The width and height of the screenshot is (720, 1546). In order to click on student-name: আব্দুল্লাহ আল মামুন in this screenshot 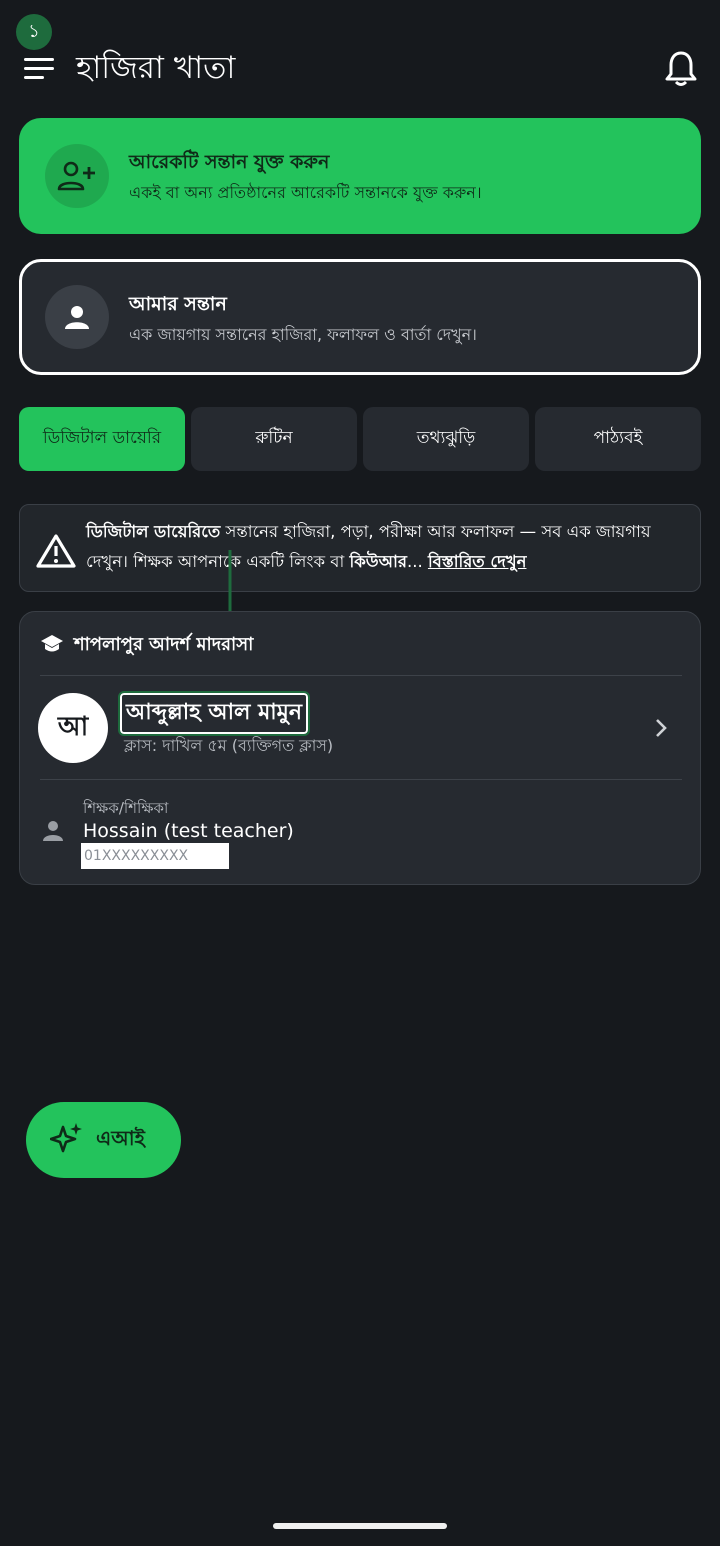, I will do `click(214, 713)`.